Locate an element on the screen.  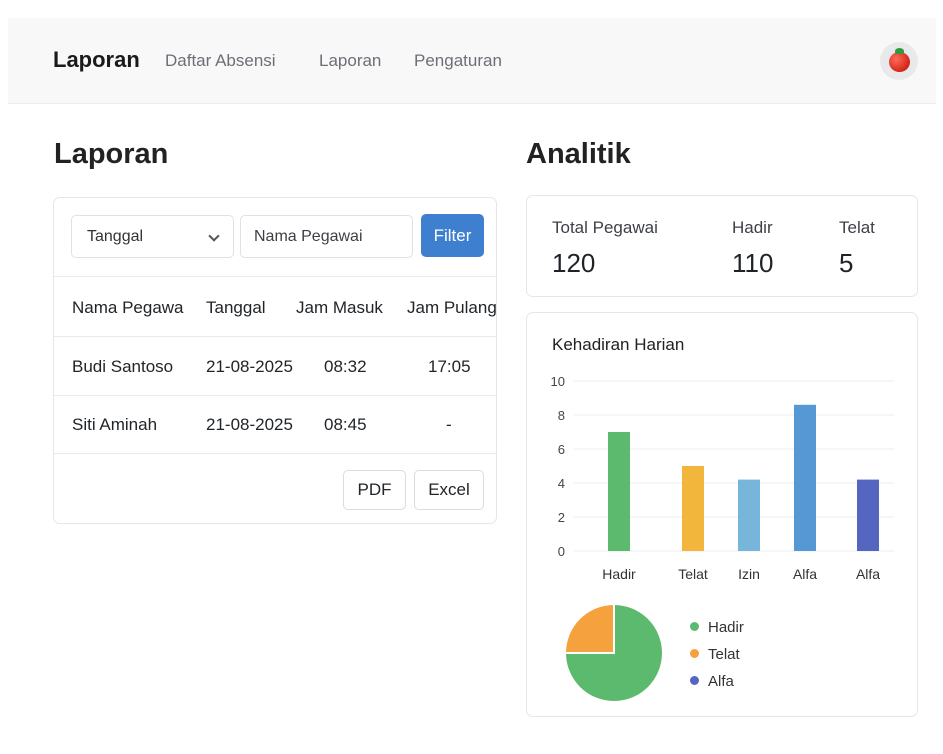
date-select-value: Tanggal is located at coordinates (115, 236).